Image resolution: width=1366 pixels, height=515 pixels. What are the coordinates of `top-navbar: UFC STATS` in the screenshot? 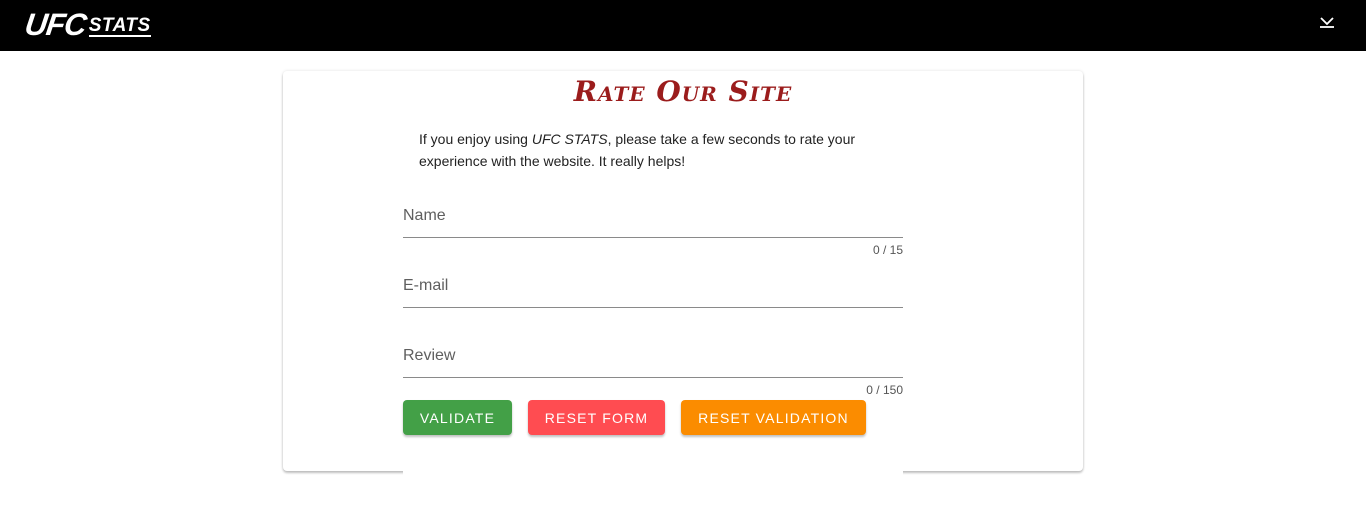 It's located at (683, 25).